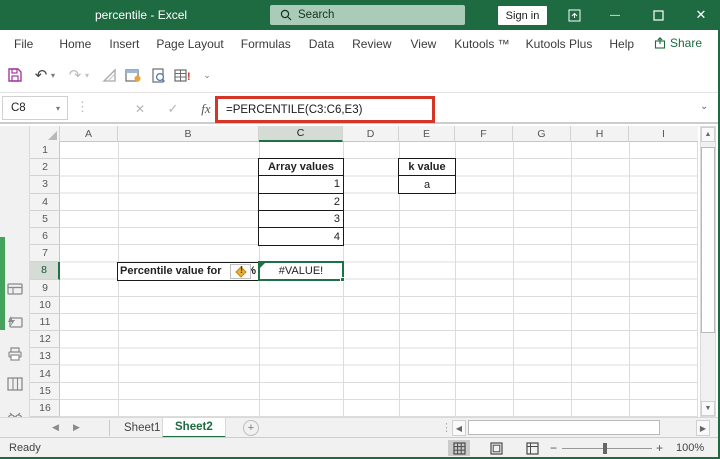 The height and width of the screenshot is (459, 720). I want to click on normal-view-button, so click(459, 448).